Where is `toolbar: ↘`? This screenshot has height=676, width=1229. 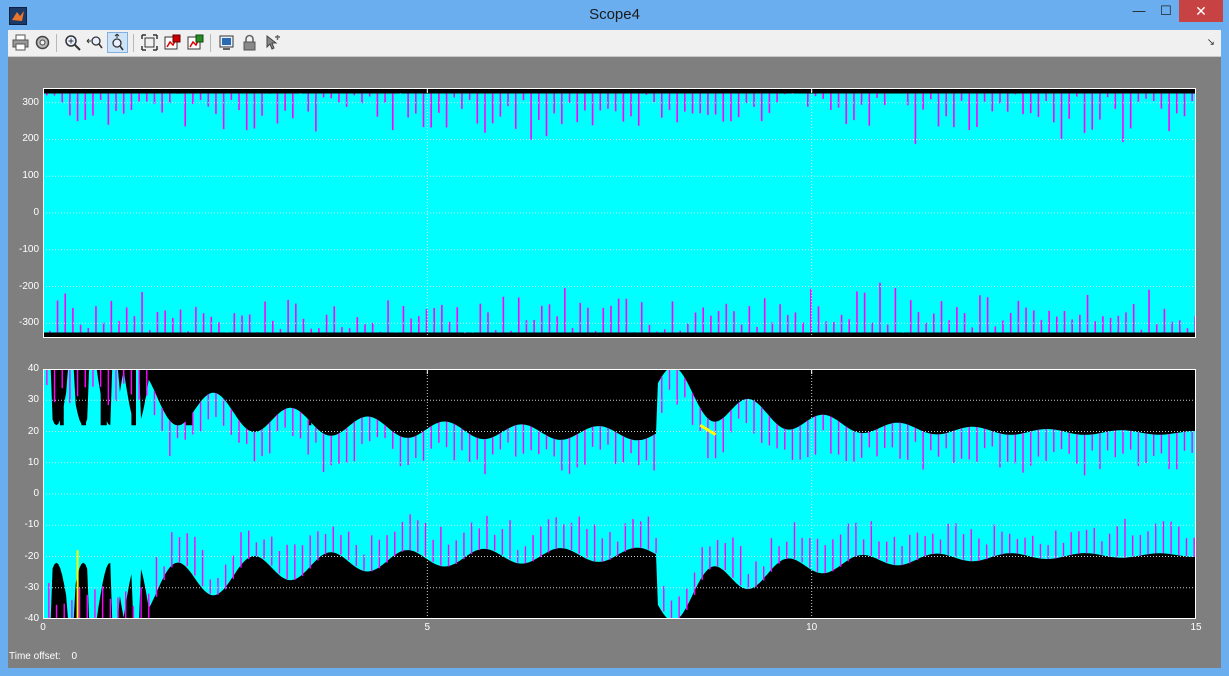 toolbar: ↘ is located at coordinates (614, 43).